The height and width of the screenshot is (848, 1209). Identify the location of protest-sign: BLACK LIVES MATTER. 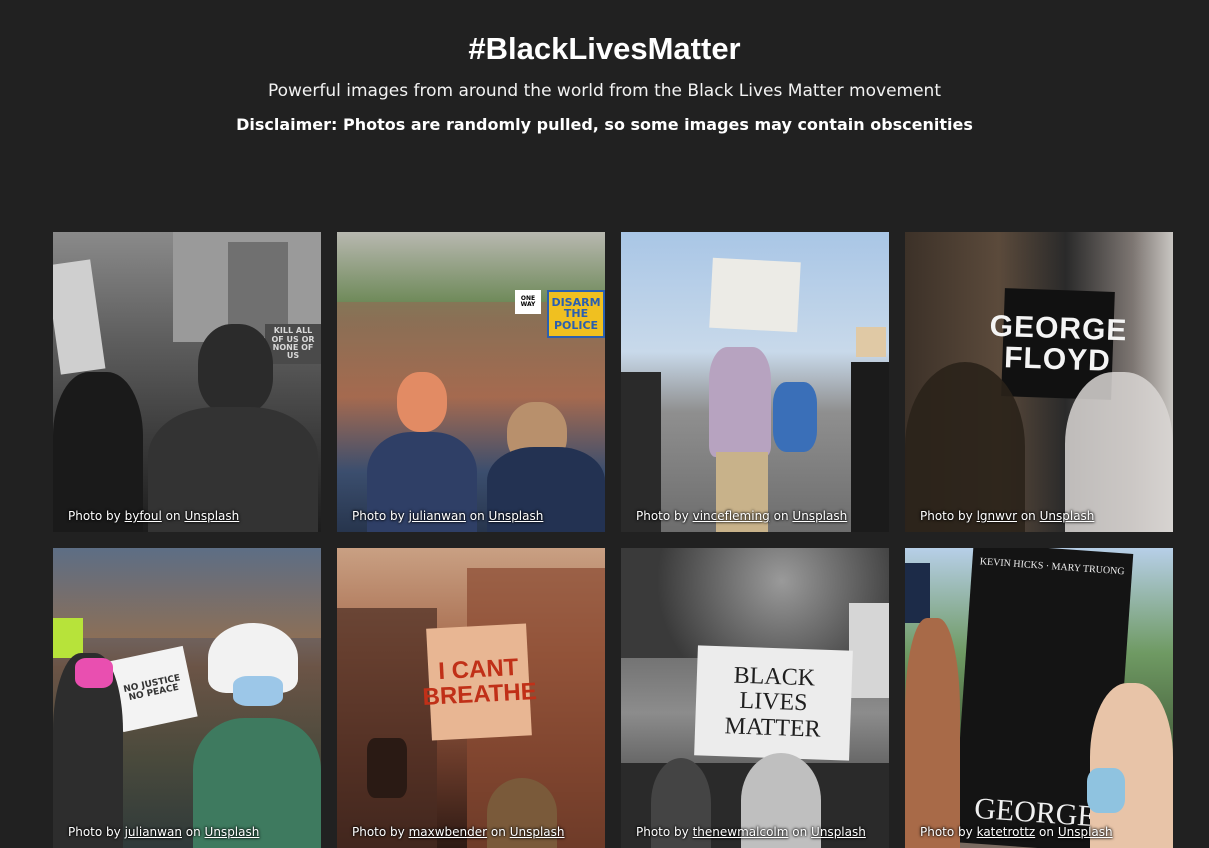
(773, 703).